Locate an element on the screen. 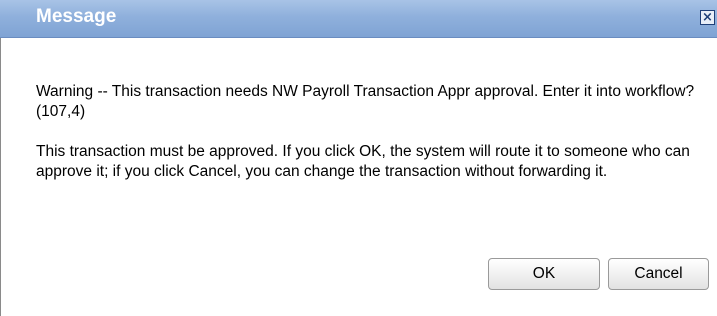  cancel-button: Cancel is located at coordinates (658, 274).